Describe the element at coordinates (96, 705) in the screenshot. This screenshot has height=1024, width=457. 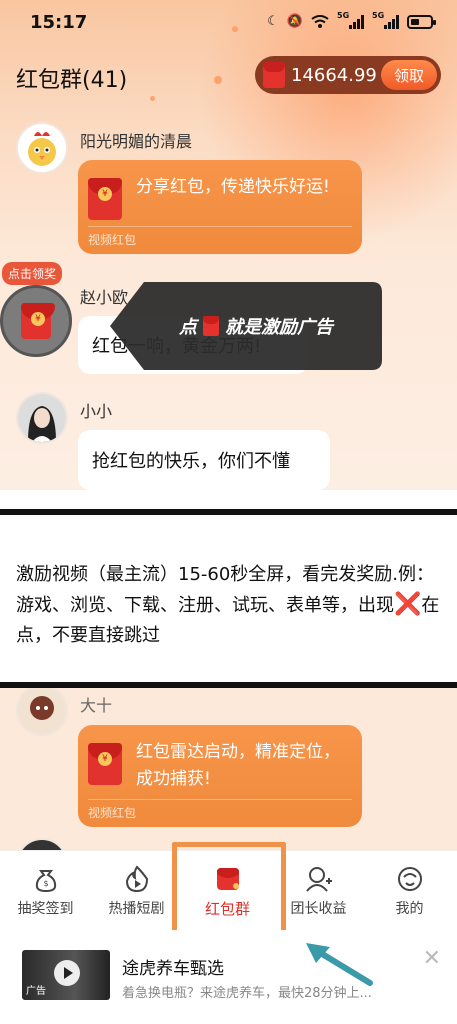
I see `sender-name: 大十` at that location.